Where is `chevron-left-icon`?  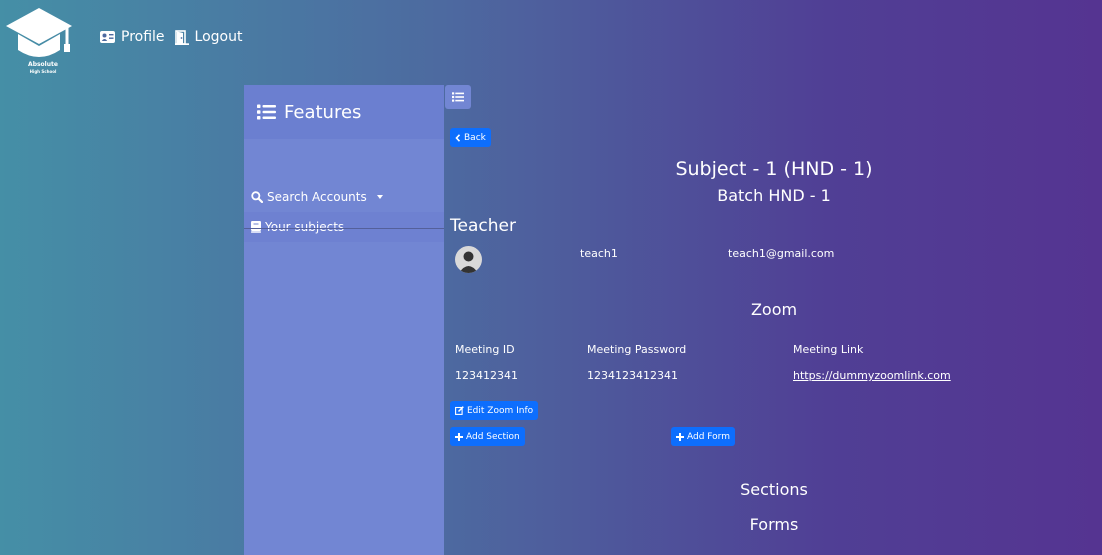 chevron-left-icon is located at coordinates (458, 137).